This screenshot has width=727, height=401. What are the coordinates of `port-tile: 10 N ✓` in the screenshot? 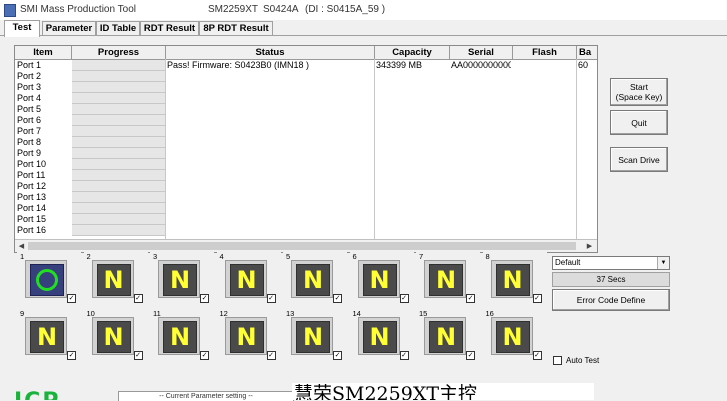 It's located at (115, 336).